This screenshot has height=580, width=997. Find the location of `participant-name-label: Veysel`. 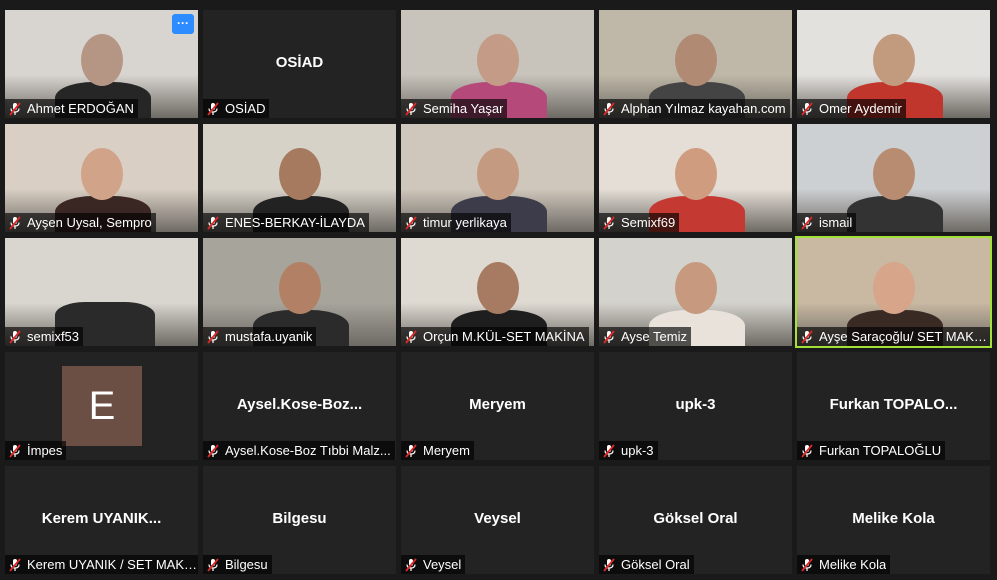

participant-name-label: Veysel is located at coordinates (433, 564).